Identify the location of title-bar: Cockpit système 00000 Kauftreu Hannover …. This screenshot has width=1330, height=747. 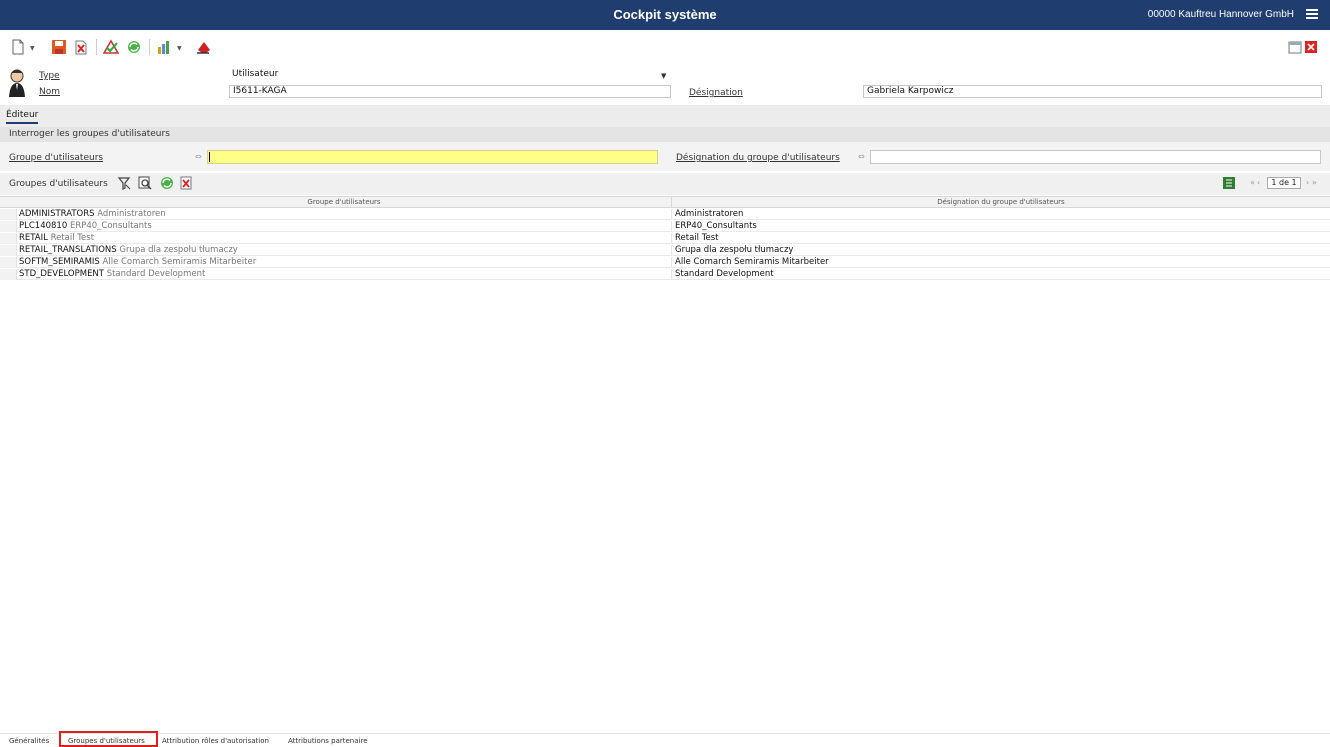
(665, 15).